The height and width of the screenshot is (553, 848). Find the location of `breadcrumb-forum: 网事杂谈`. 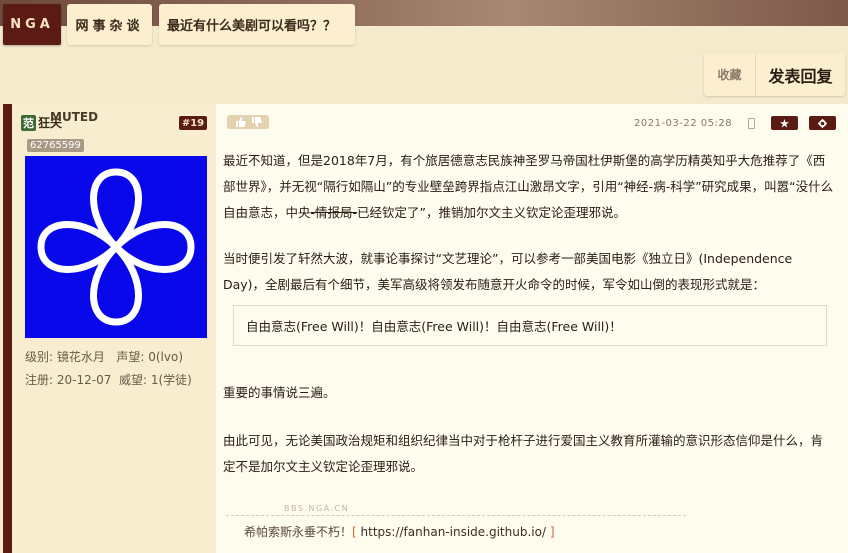

breadcrumb-forum: 网事杂谈 is located at coordinates (109, 24).